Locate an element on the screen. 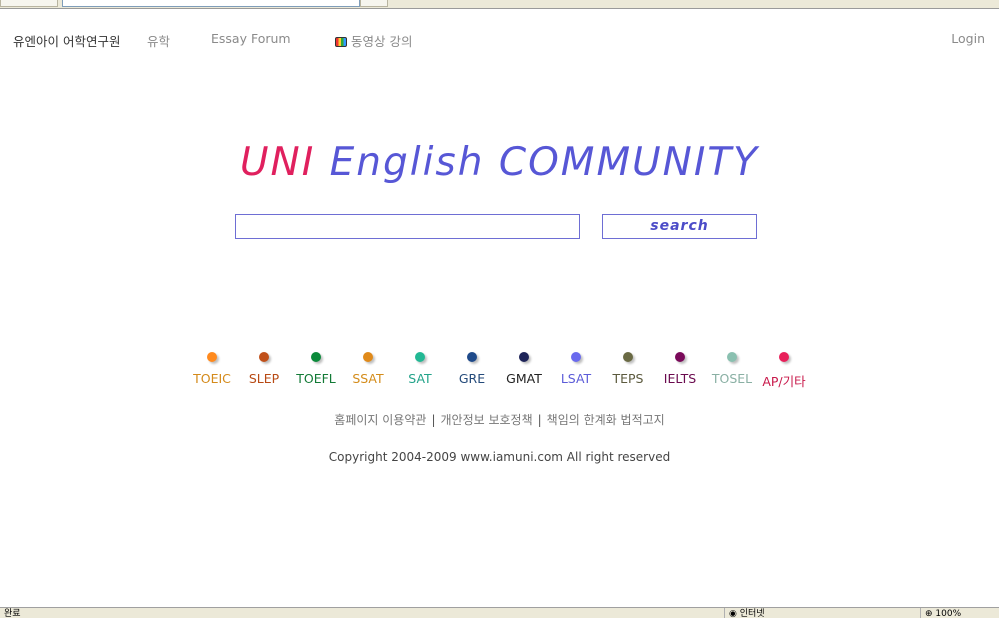 The image size is (999, 618). category-item: GRE is located at coordinates (472, 368).